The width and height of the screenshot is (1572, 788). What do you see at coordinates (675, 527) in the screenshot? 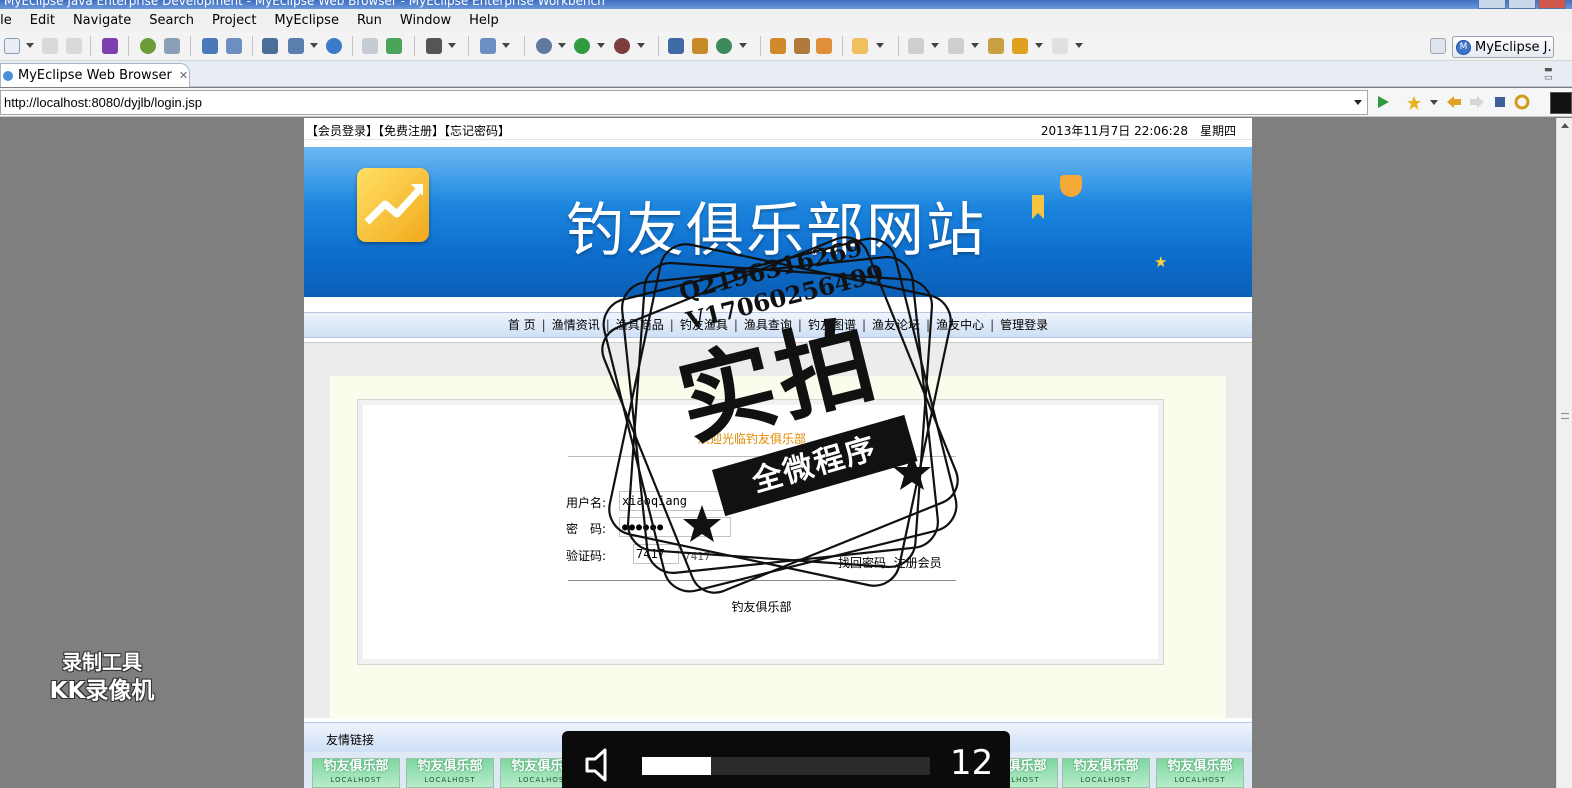
I see `password-input` at bounding box center [675, 527].